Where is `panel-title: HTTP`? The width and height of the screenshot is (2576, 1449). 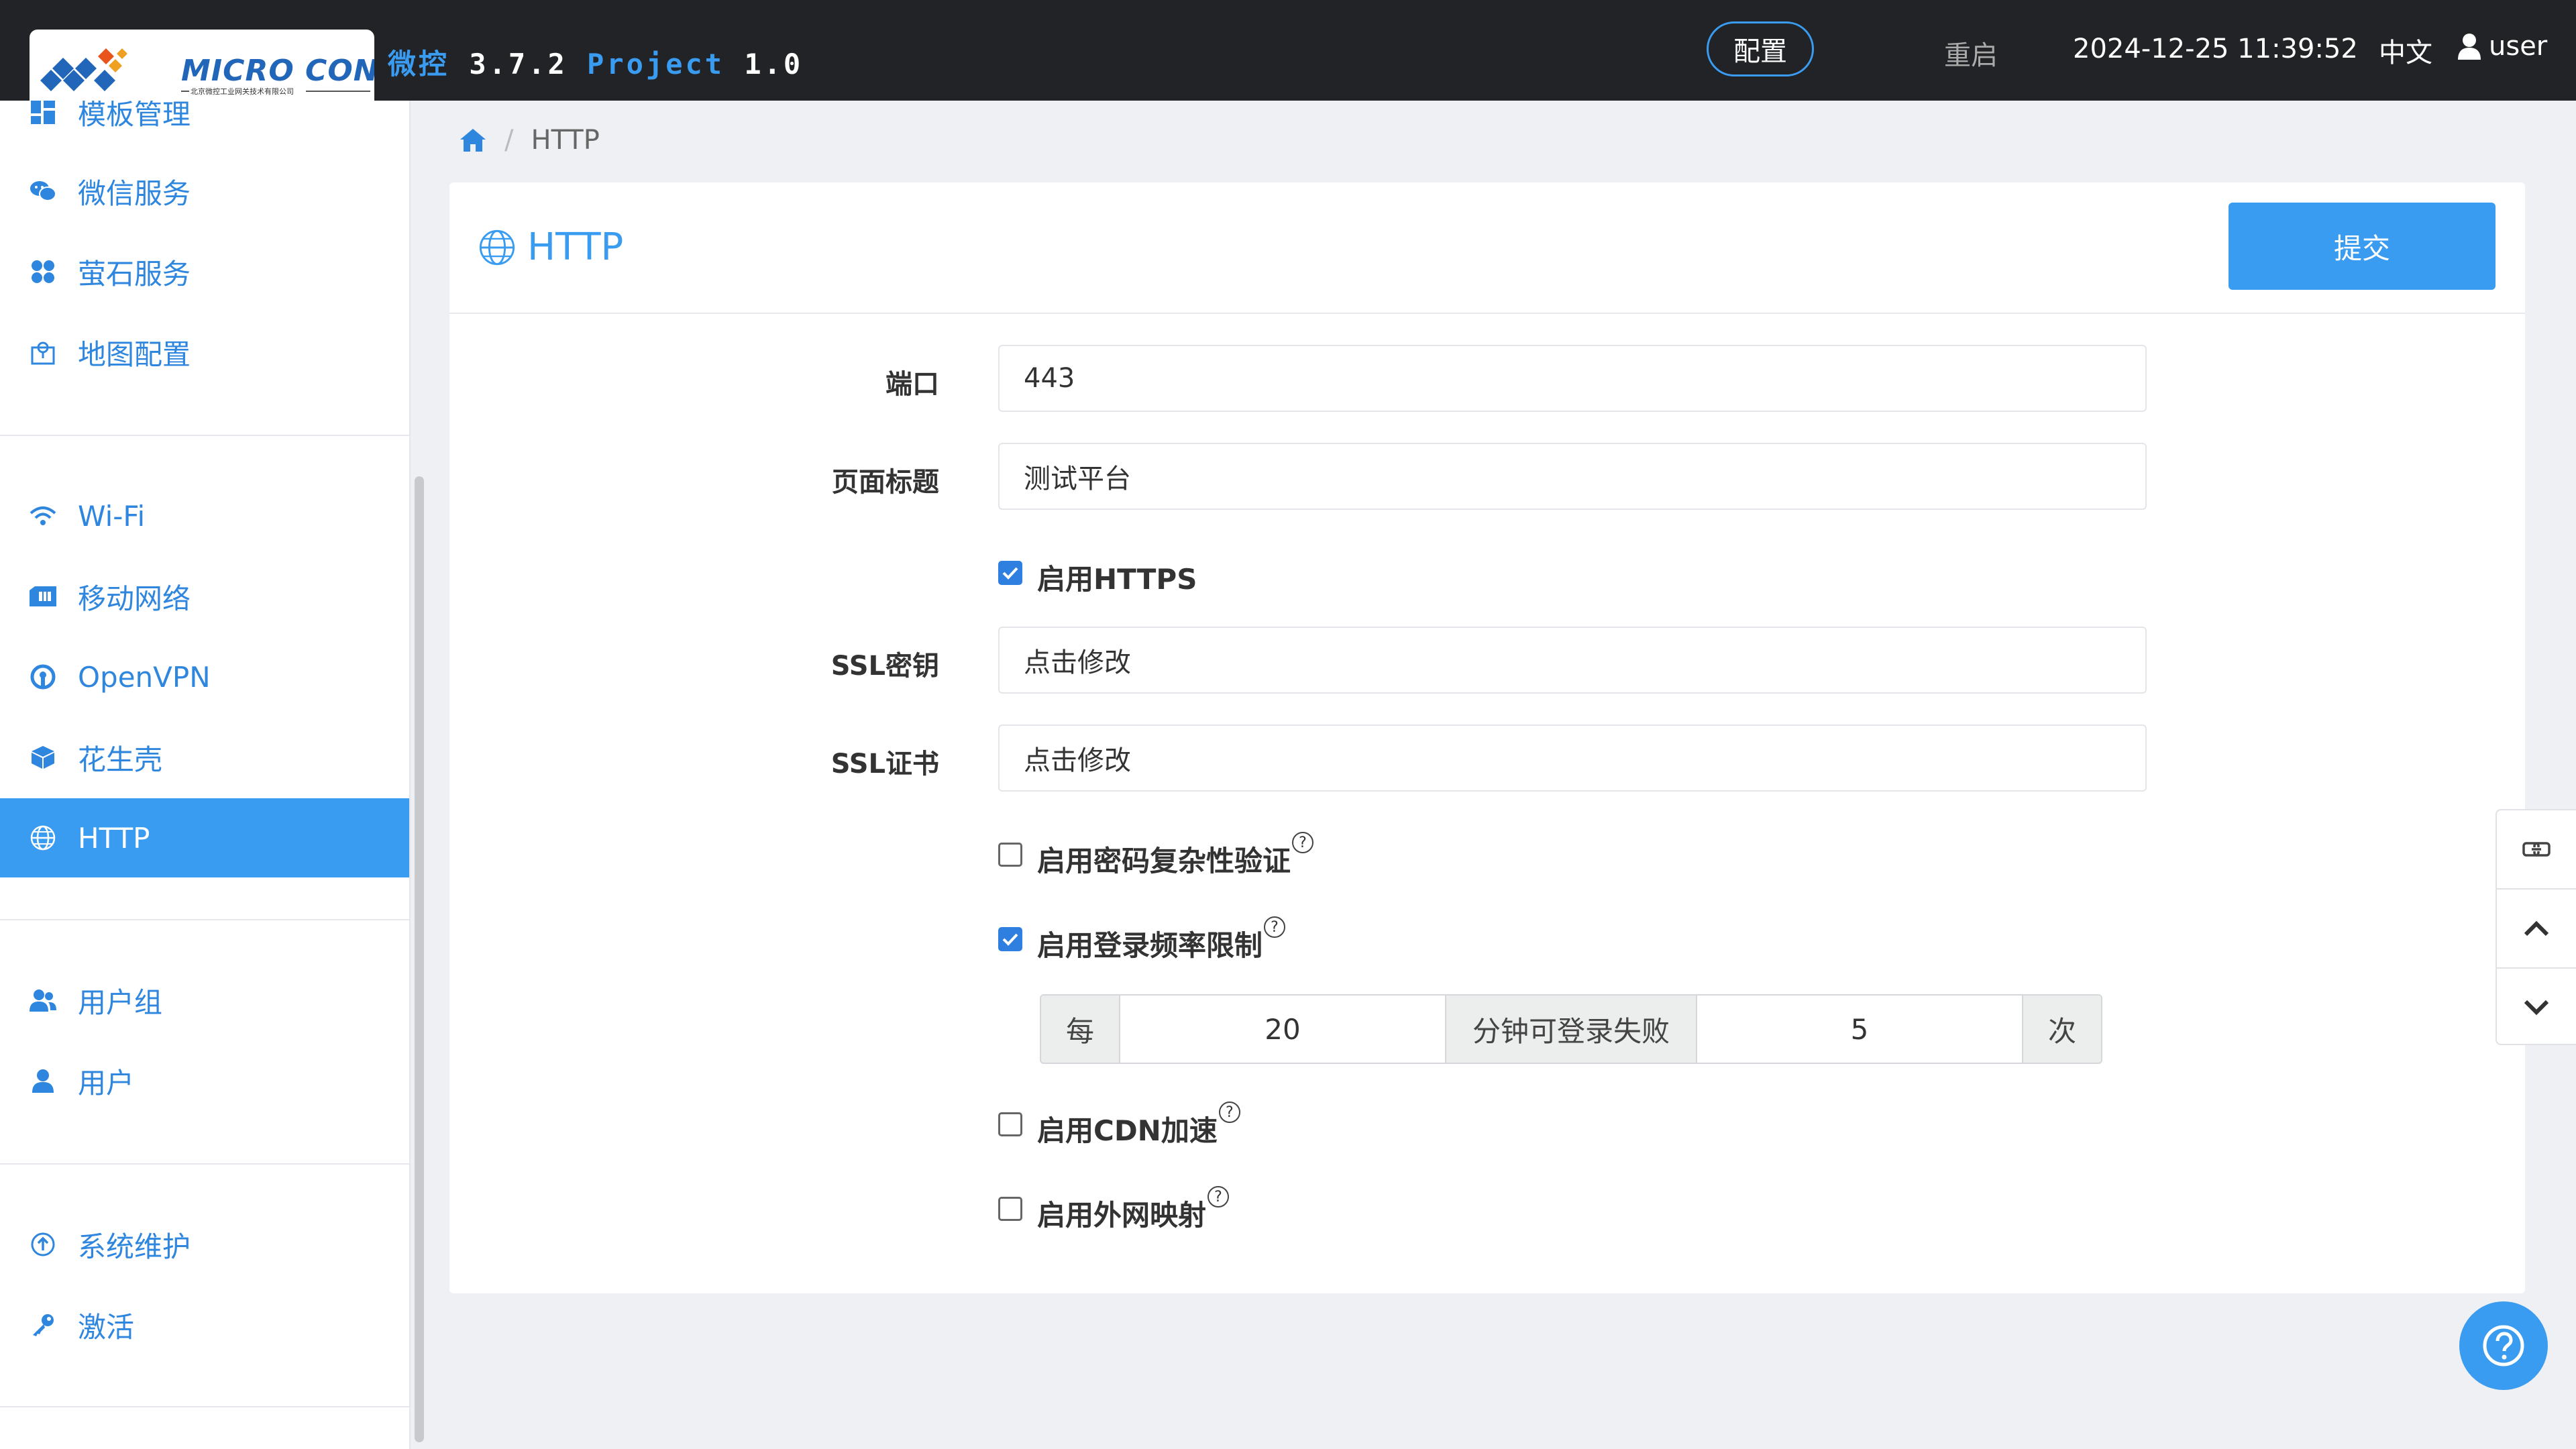 panel-title: HTTP is located at coordinates (550, 247).